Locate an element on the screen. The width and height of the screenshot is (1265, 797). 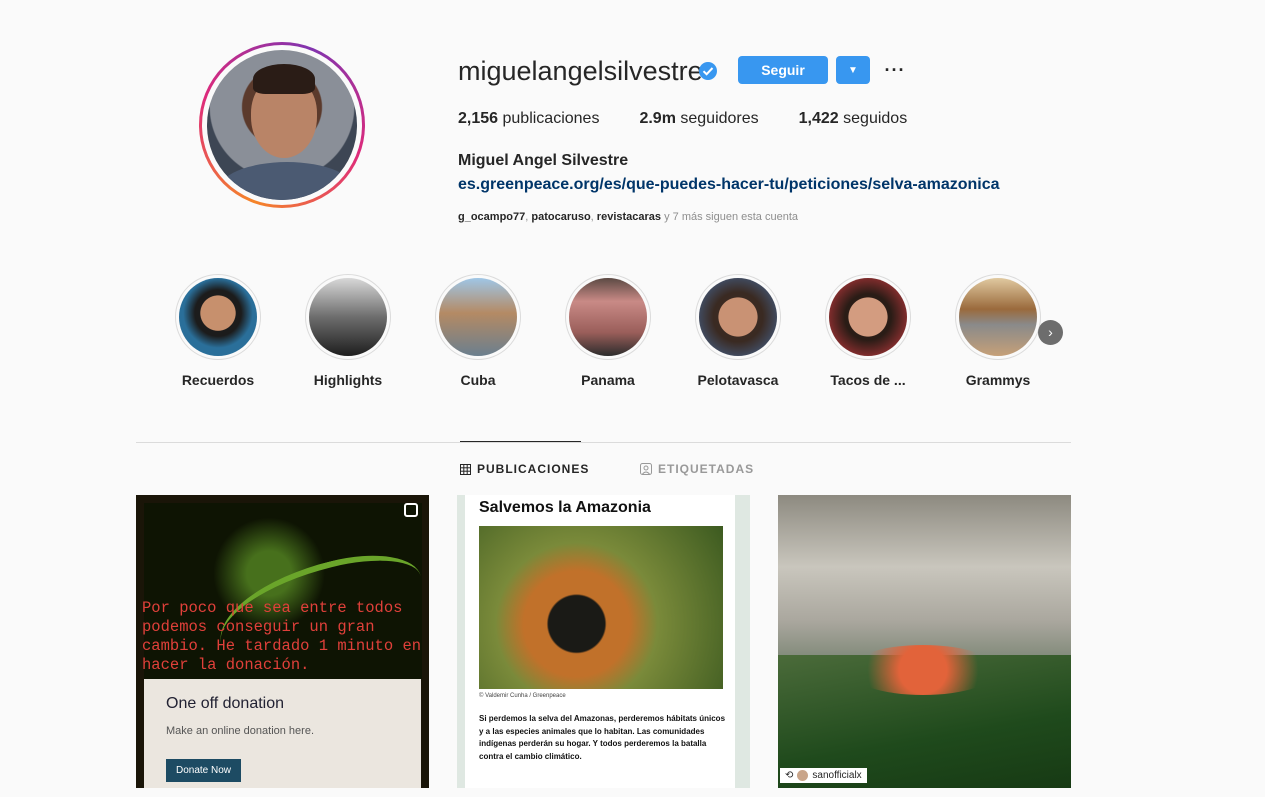
highlight-item: Recuerdos is located at coordinates (218, 331).